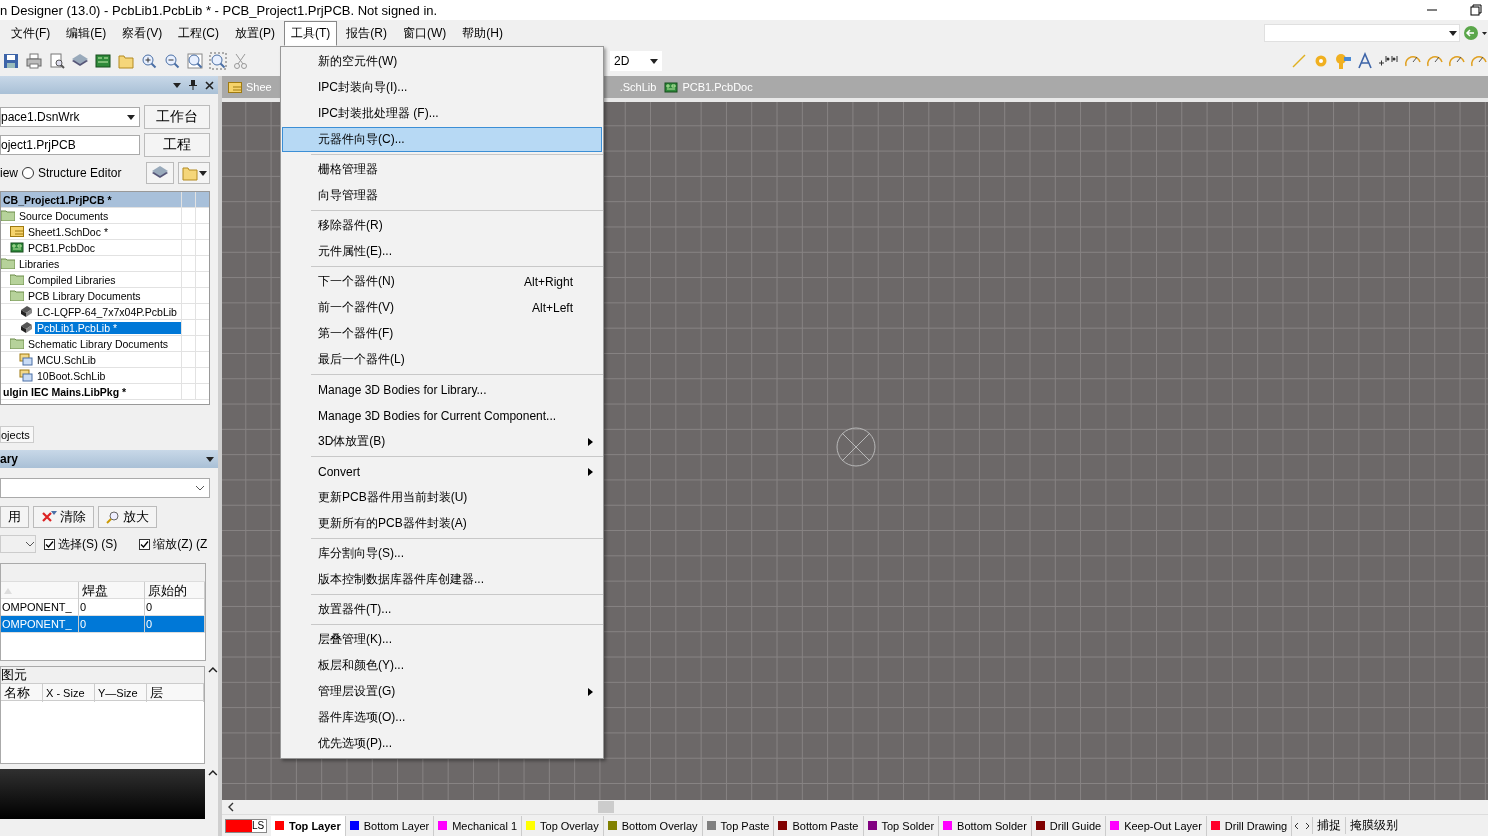 The width and height of the screenshot is (1488, 836). I want to click on workspace-button: 工作台, so click(177, 117).